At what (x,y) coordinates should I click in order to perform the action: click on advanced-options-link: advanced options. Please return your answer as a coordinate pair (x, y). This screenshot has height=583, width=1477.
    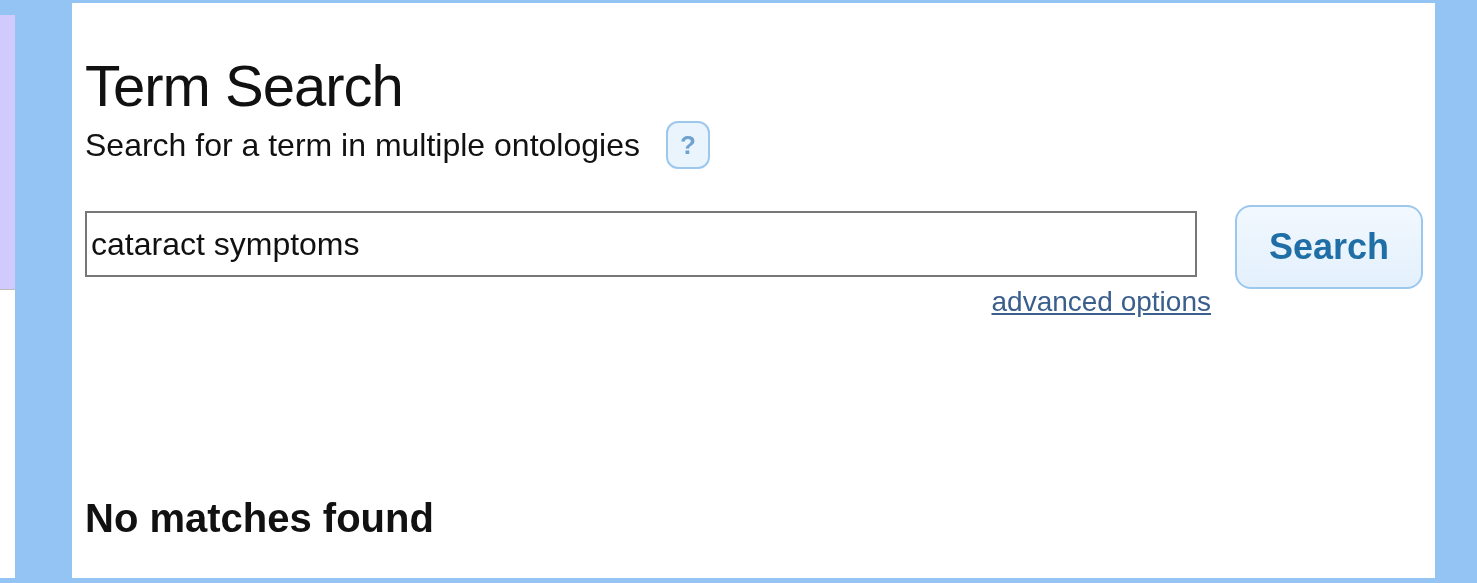
    Looking at the image, I should click on (1101, 302).